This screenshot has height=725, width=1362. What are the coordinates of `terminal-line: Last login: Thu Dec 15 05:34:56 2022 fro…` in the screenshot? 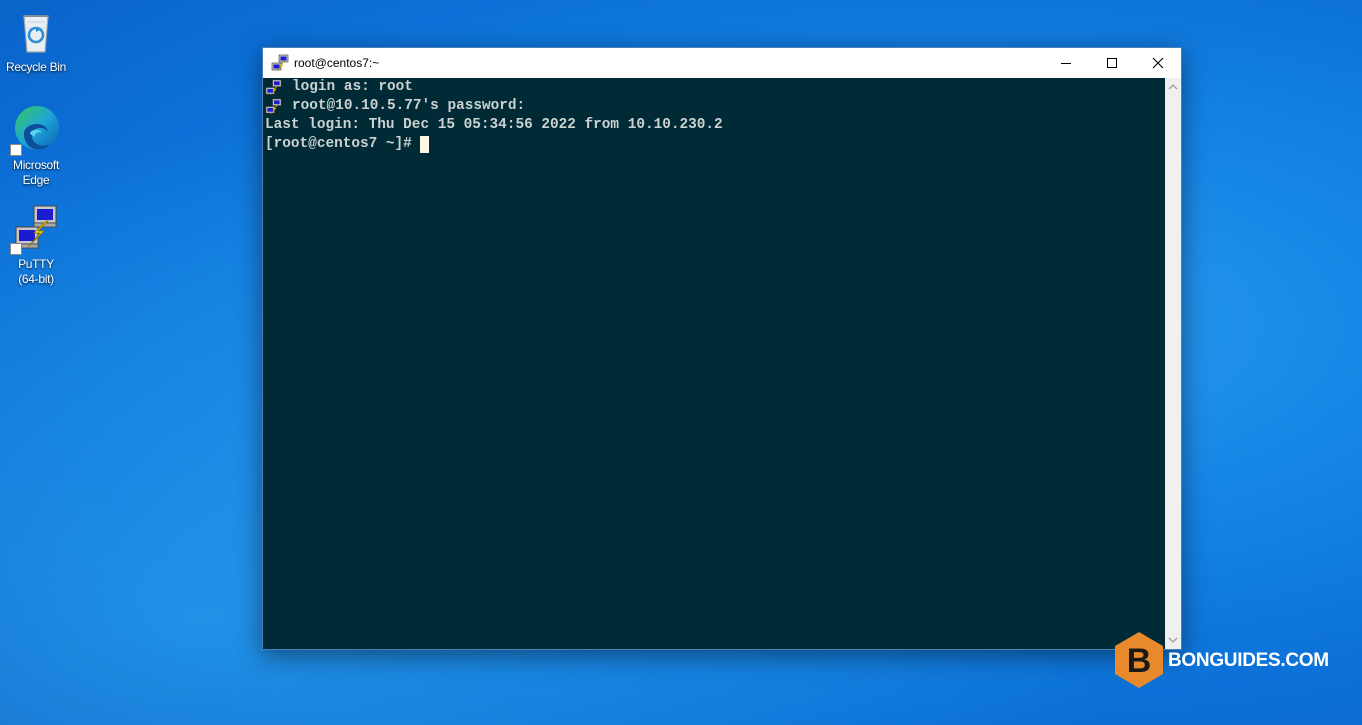 It's located at (714, 125).